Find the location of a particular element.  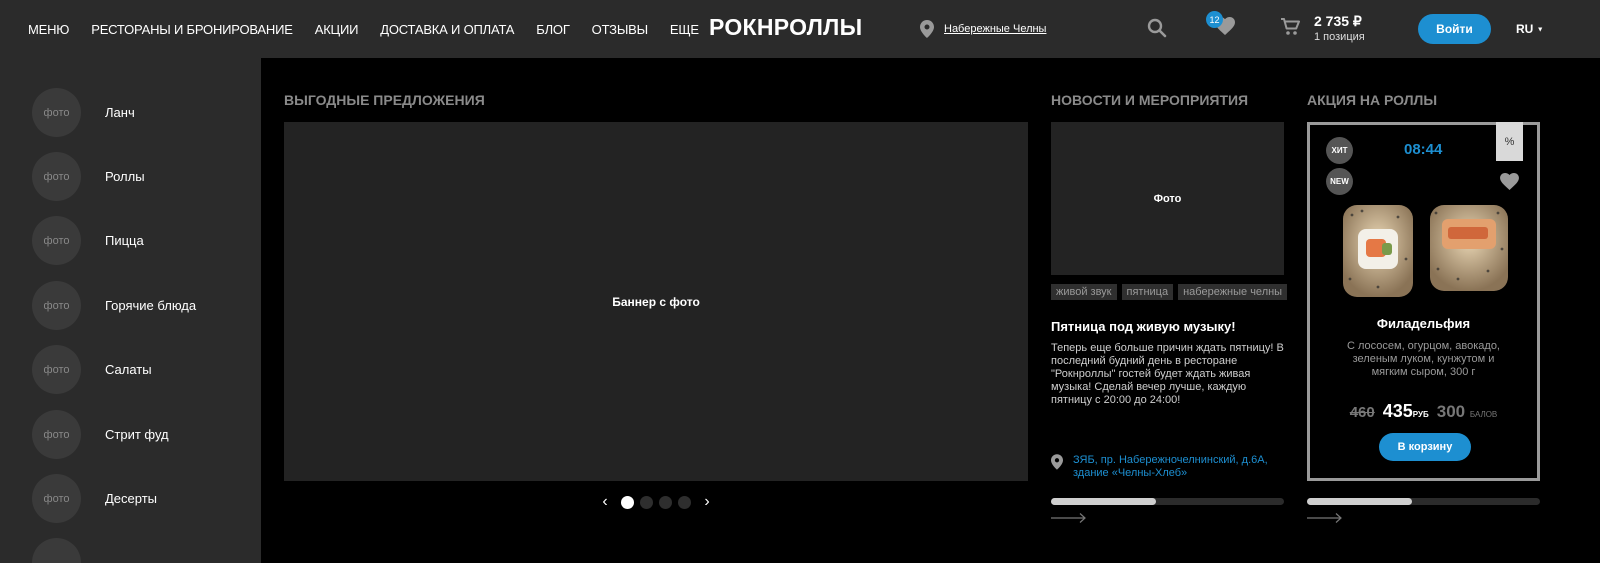

product-image is located at coordinates (1425, 251).